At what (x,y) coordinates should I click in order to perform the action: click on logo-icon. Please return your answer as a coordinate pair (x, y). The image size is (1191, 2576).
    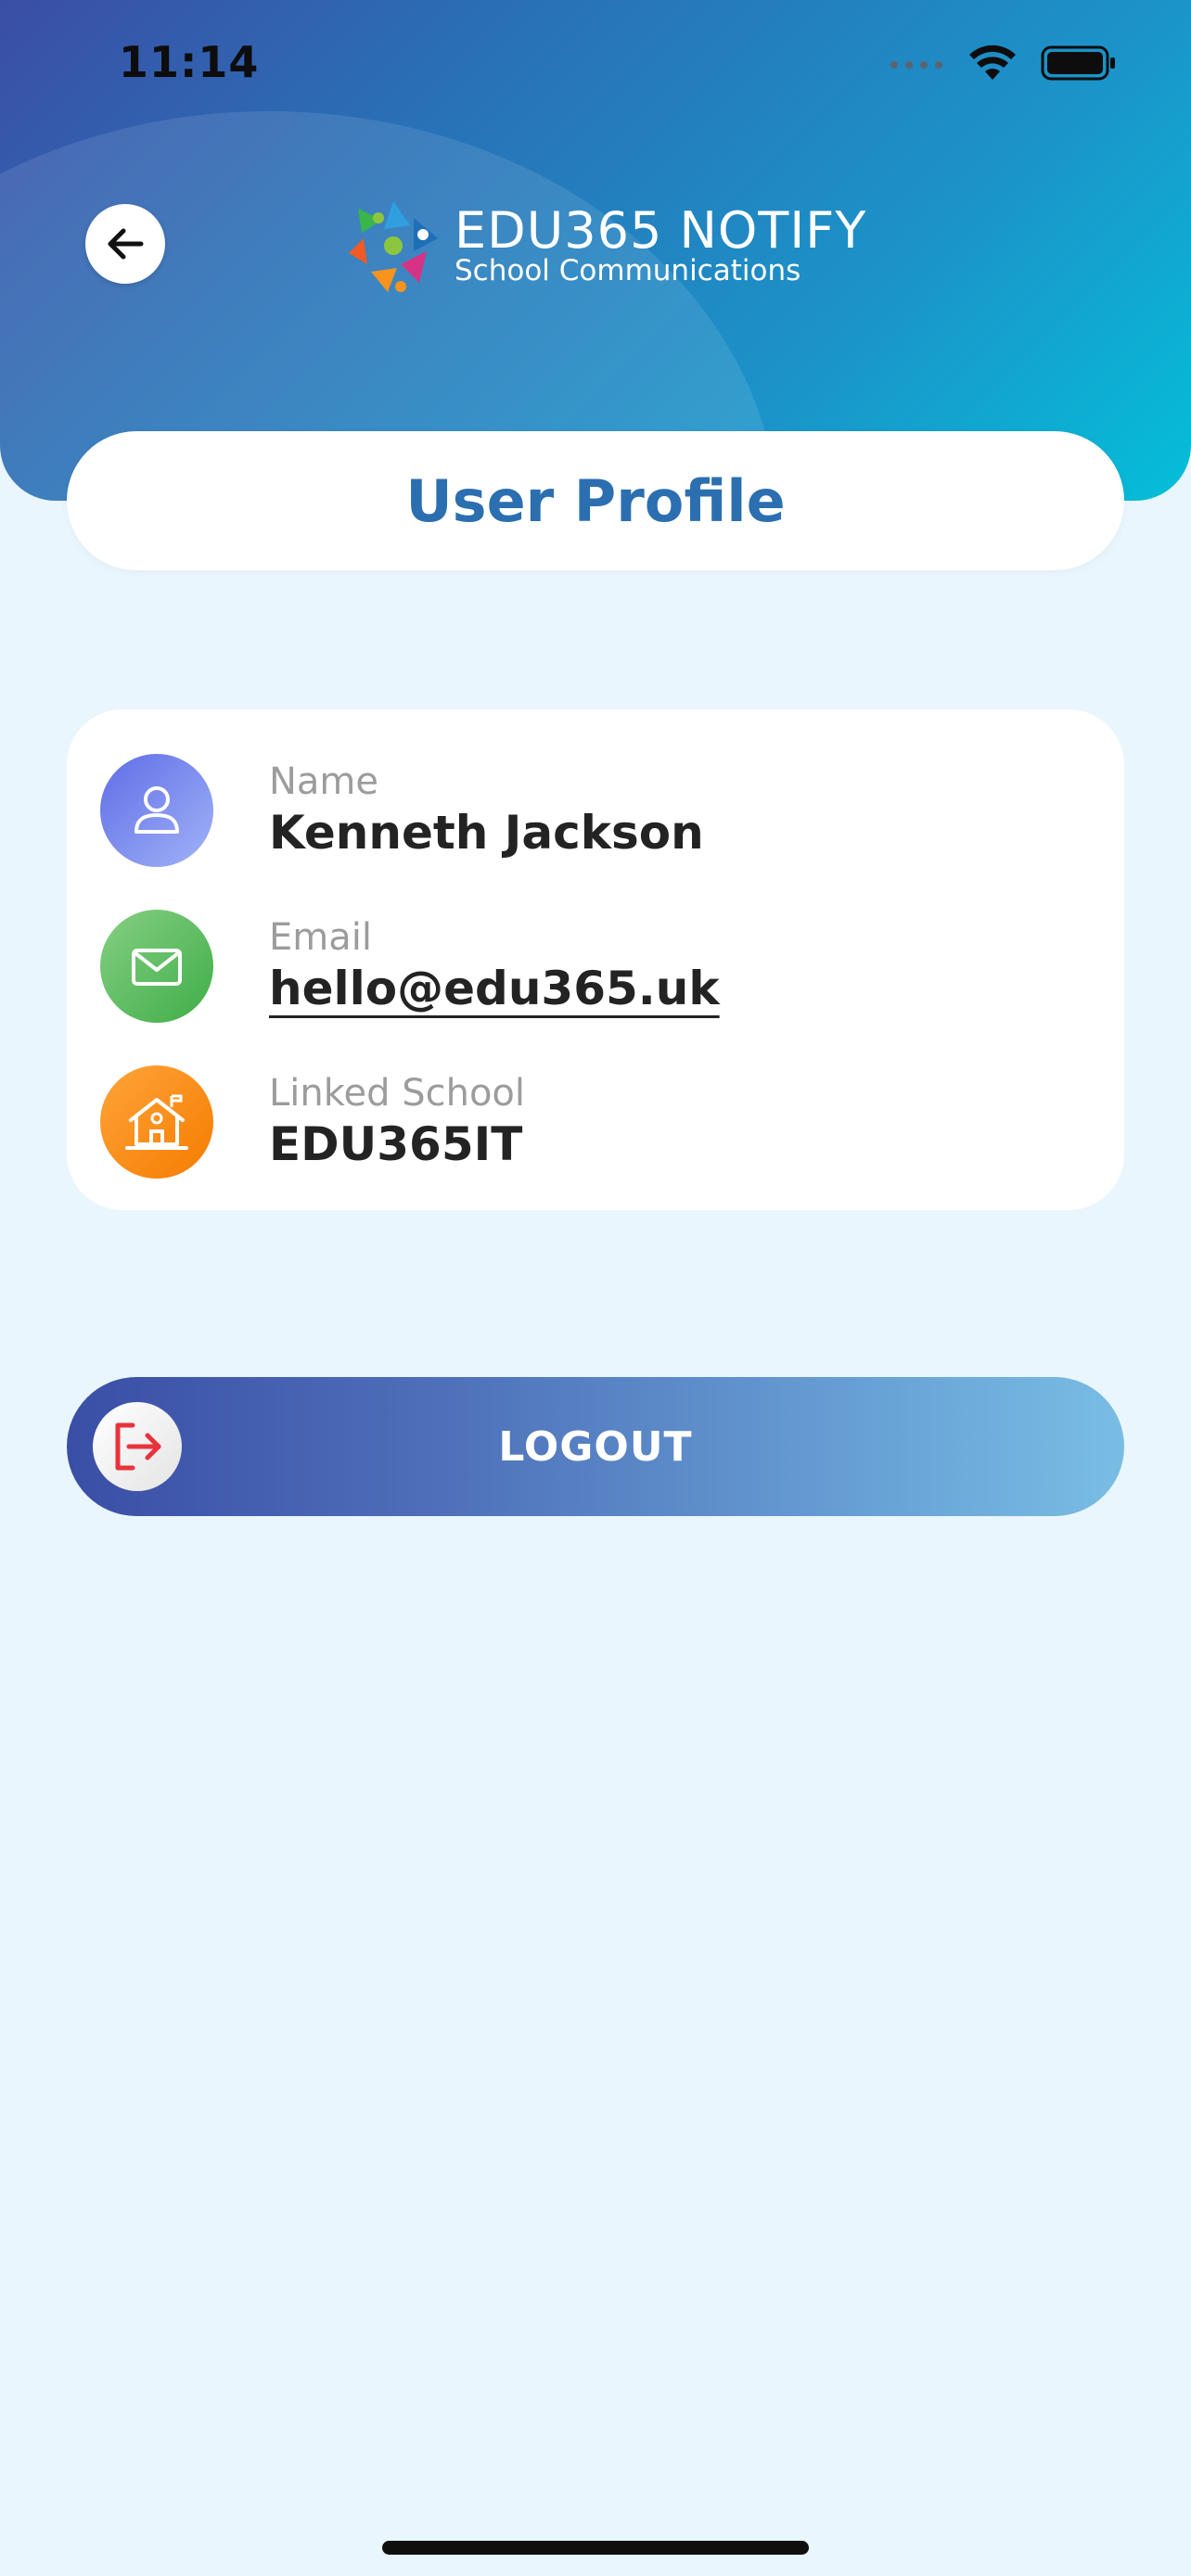
    Looking at the image, I should click on (393, 246).